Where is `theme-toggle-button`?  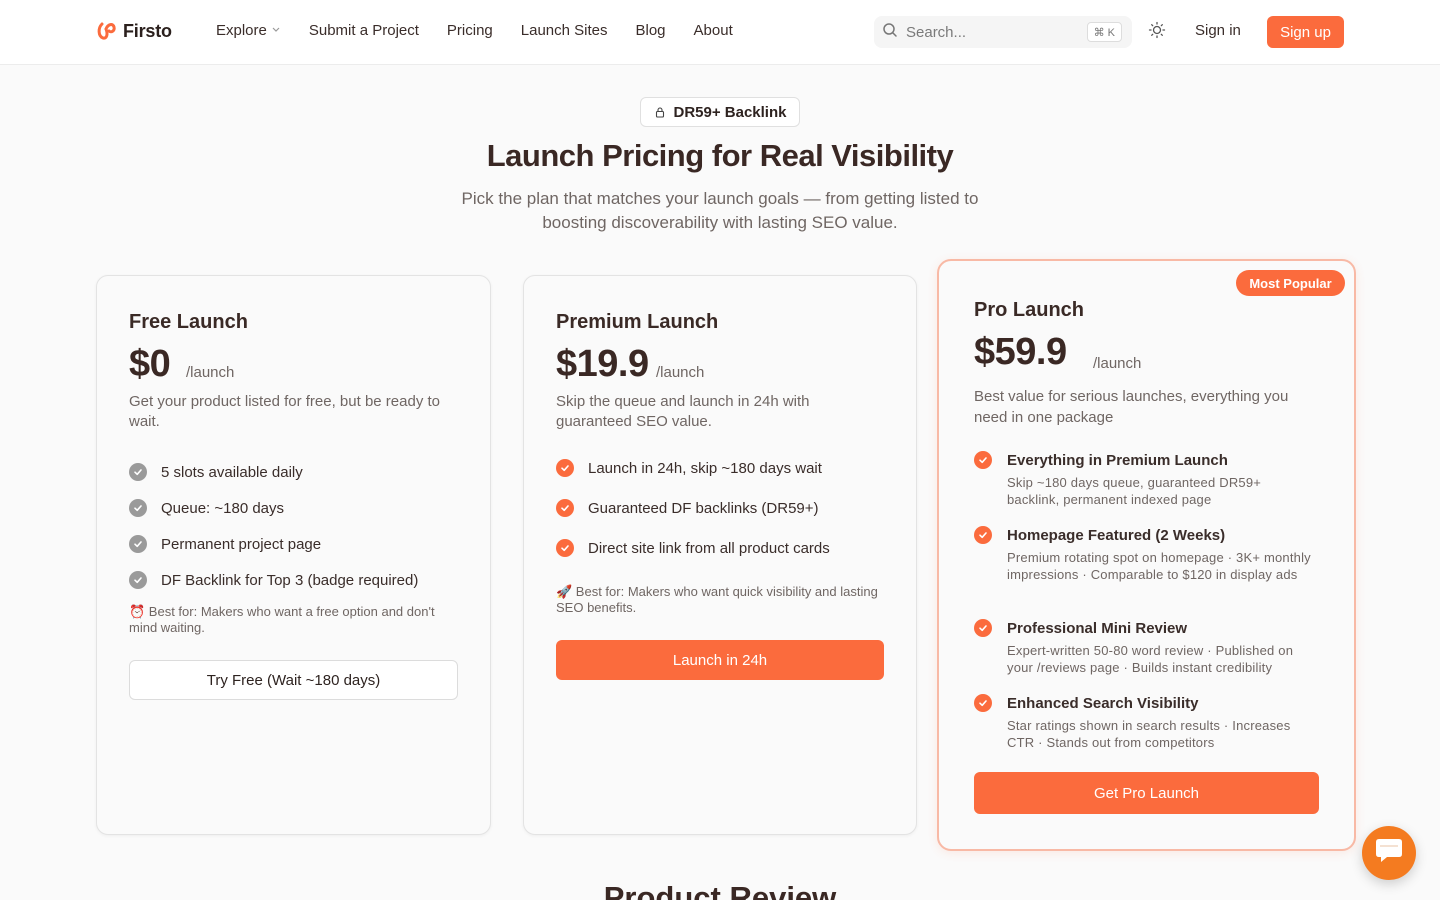 theme-toggle-button is located at coordinates (1157, 32).